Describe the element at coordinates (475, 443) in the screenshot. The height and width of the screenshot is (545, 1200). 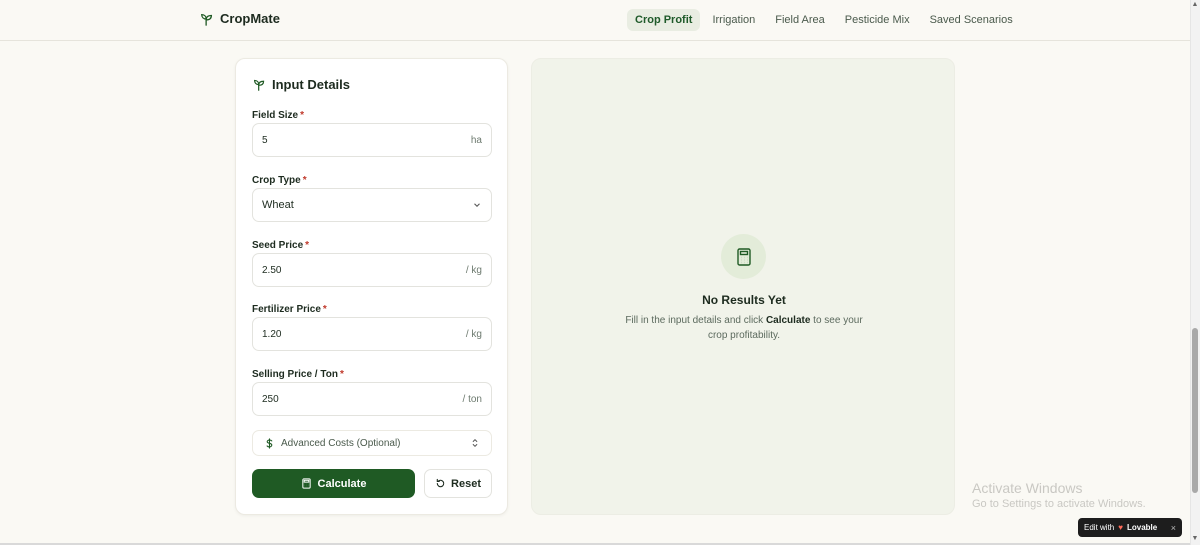
I see `chevron-up-down-icon` at that location.